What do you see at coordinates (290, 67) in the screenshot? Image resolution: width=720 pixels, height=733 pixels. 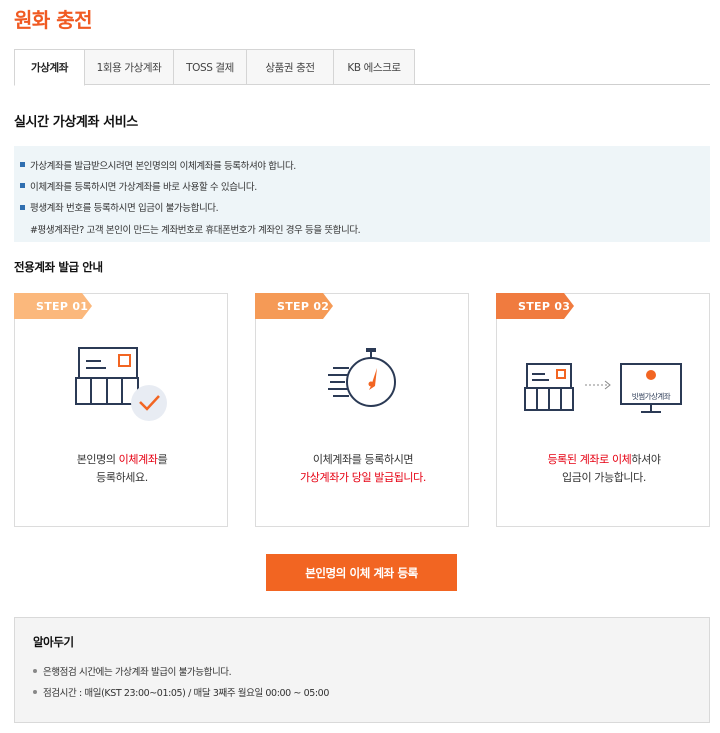 I see `tab-gift-card: 상품권 충전` at bounding box center [290, 67].